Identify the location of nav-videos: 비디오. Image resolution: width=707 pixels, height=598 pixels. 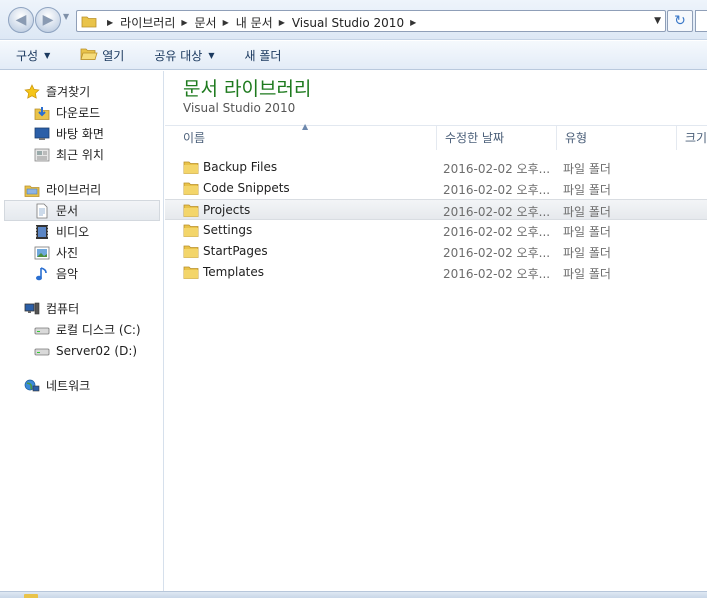
(81, 231).